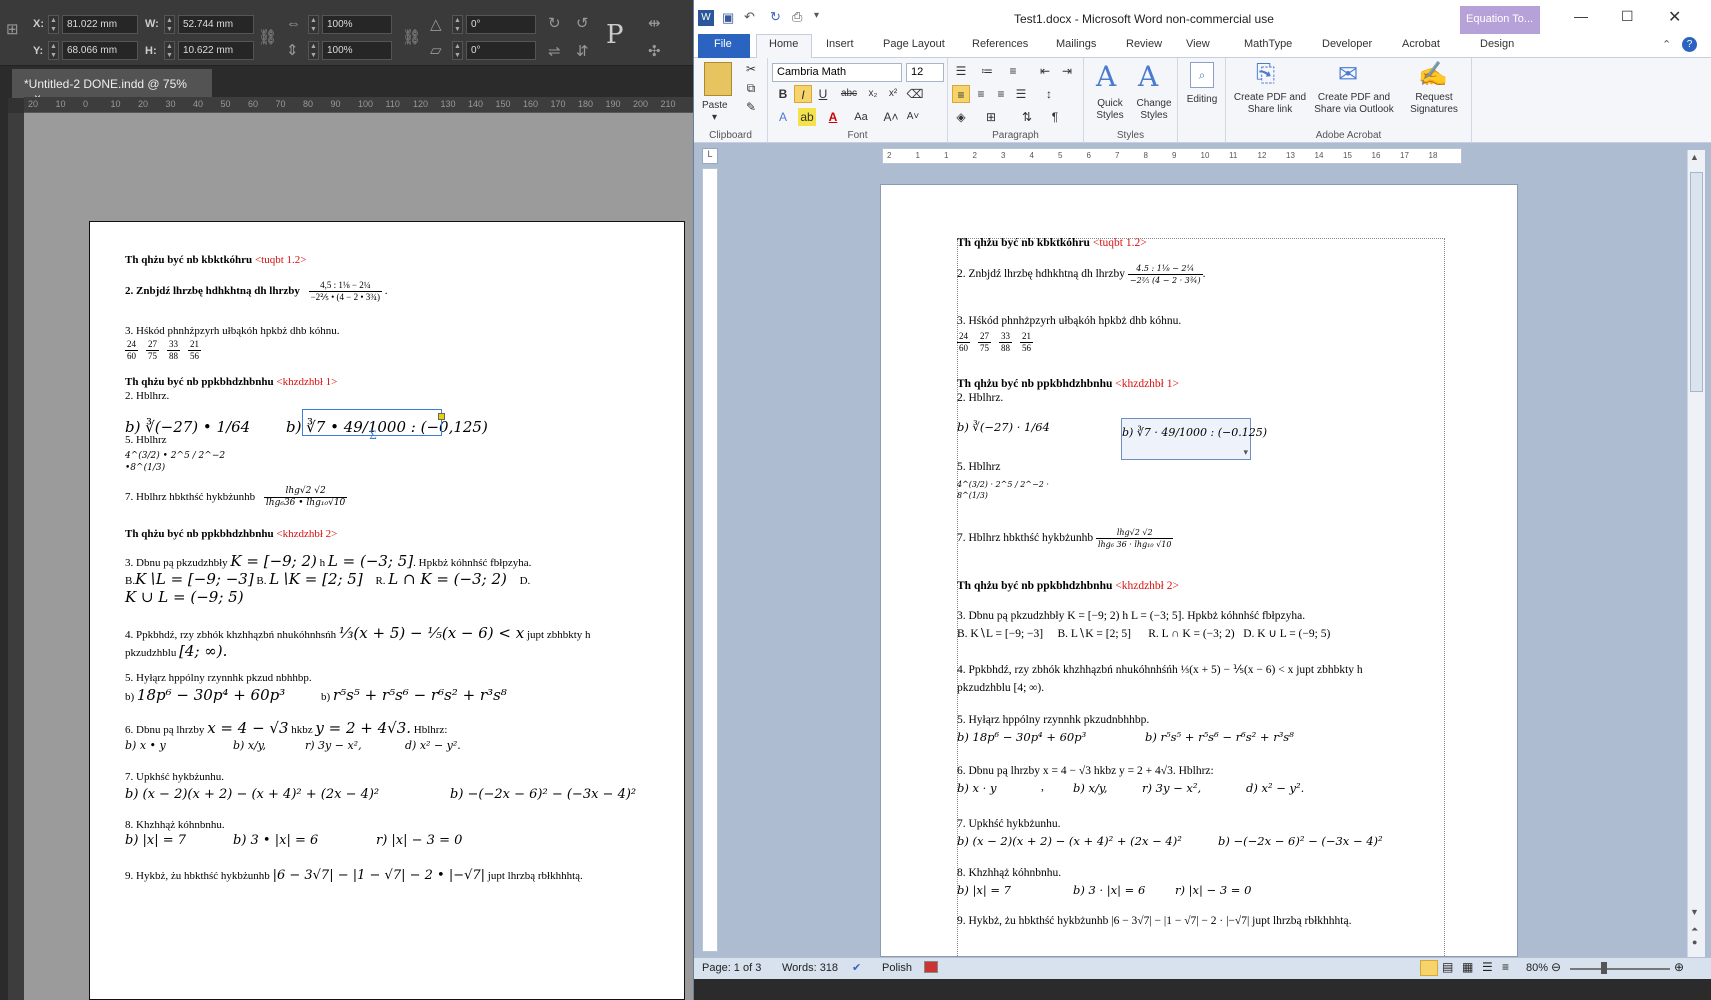  Describe the element at coordinates (981, 94) in the screenshot. I see `align-center-icon: ≡` at that location.